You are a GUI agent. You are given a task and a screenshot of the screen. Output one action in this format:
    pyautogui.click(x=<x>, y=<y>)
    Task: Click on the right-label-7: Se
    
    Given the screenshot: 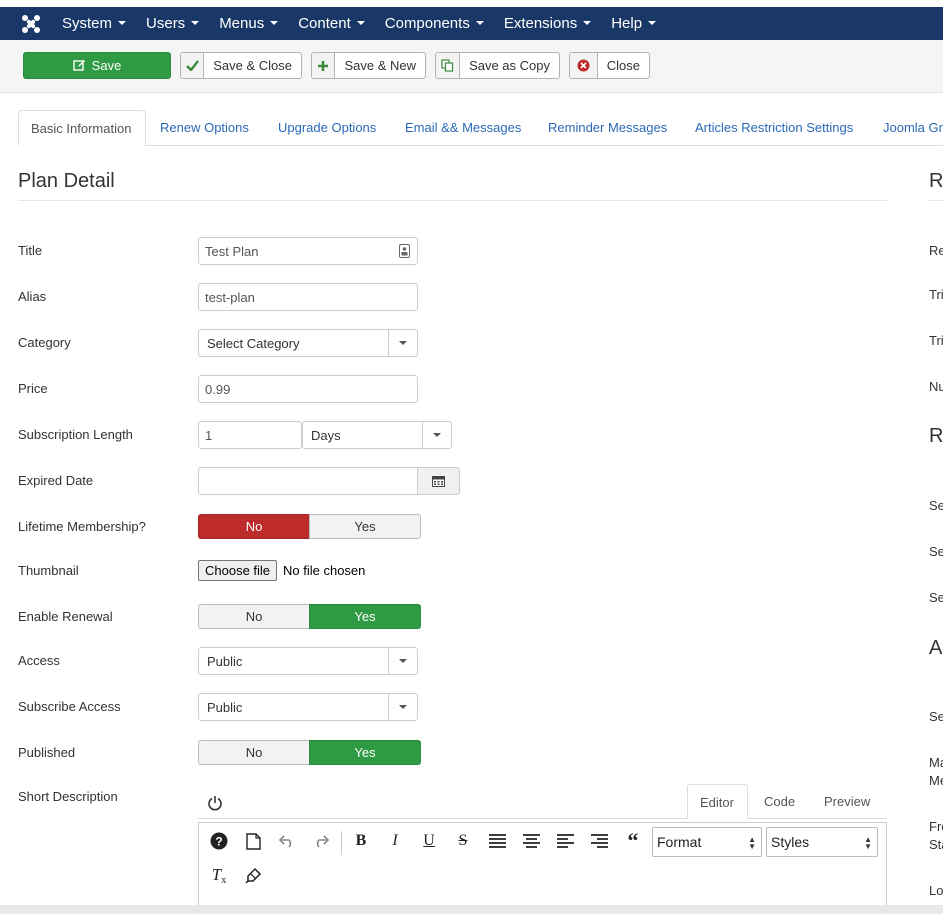 What is the action you would take?
    pyautogui.click(x=936, y=597)
    